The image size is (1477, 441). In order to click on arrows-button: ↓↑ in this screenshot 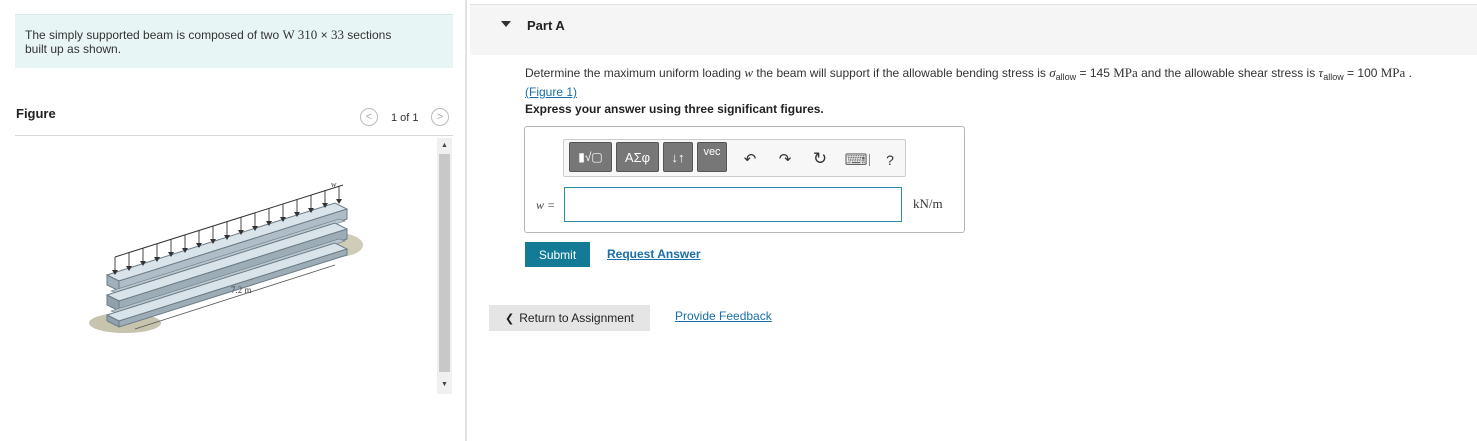, I will do `click(678, 157)`.